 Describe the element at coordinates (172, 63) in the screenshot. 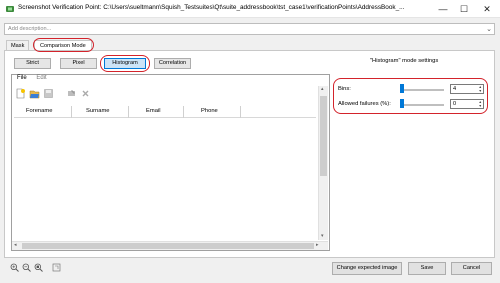

I see `correlation-mode-button: Correlation` at that location.